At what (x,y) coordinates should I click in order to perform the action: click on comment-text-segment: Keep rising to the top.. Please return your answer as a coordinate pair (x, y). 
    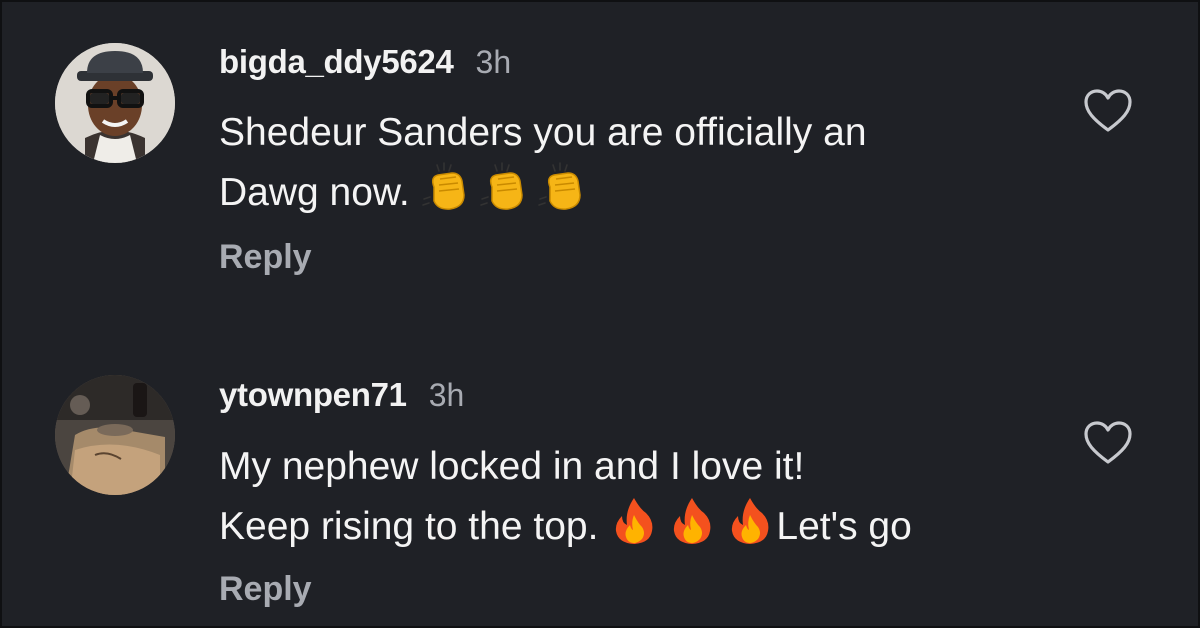
    Looking at the image, I should click on (409, 526).